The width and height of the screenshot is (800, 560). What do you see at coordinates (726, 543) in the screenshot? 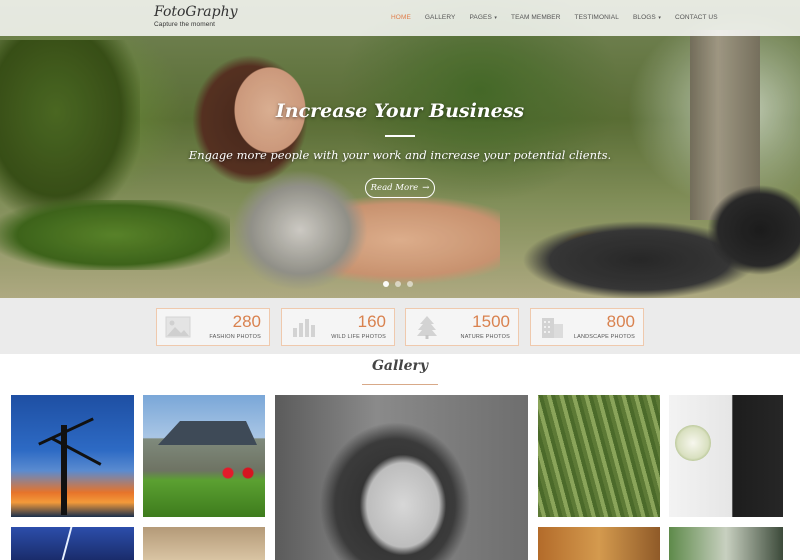
I see `gallery-tile-couple-outdoor` at bounding box center [726, 543].